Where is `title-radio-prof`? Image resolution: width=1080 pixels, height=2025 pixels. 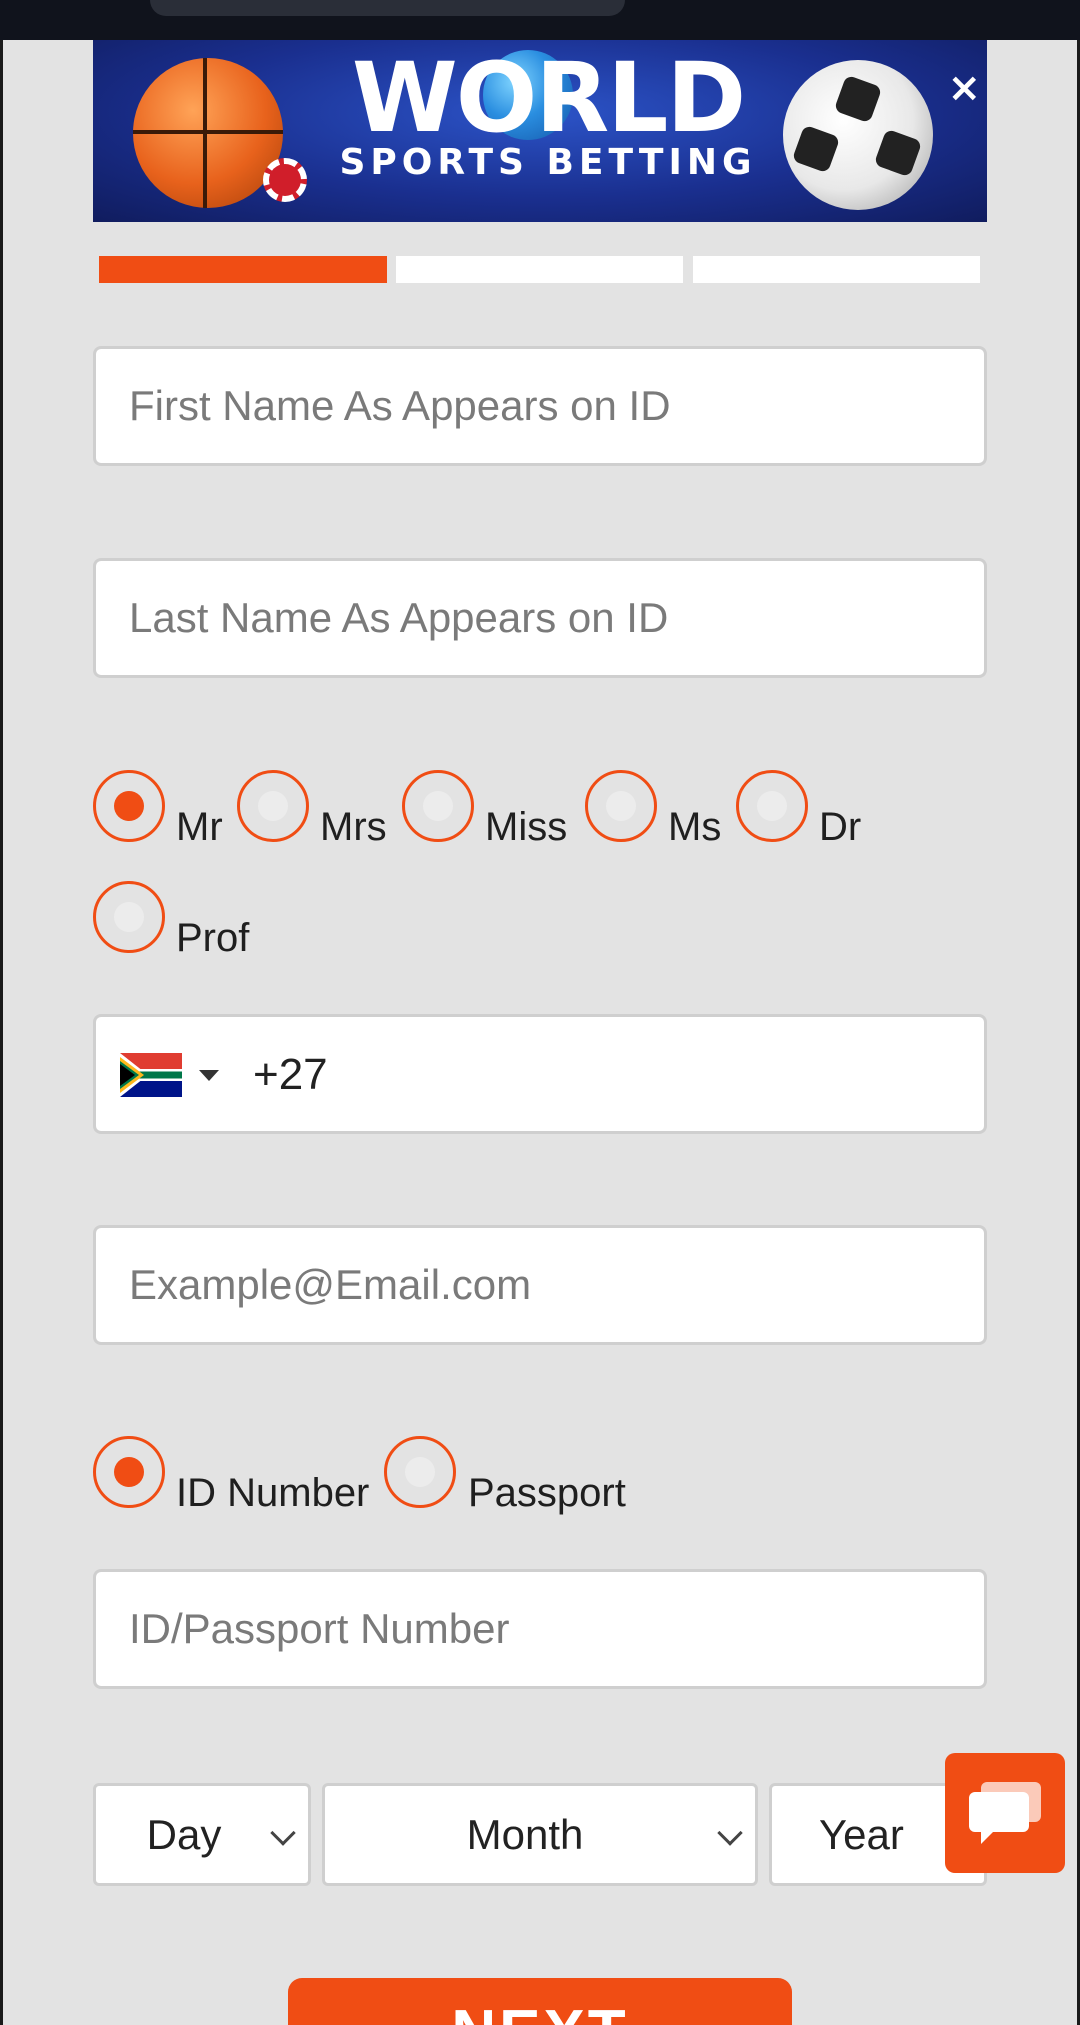 title-radio-prof is located at coordinates (129, 917).